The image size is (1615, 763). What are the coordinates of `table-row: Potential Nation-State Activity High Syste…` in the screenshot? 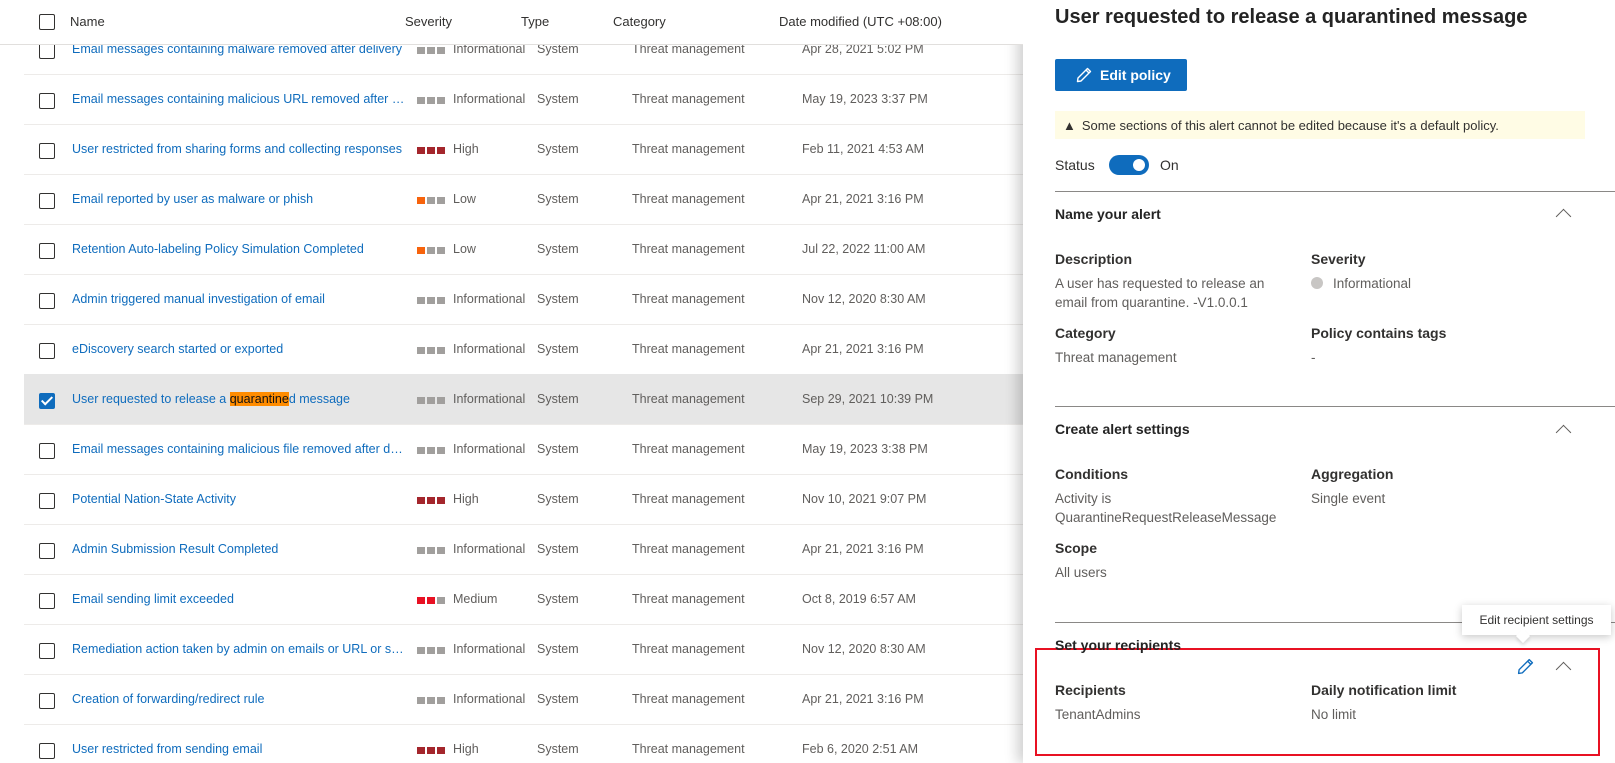 It's located at (523, 499).